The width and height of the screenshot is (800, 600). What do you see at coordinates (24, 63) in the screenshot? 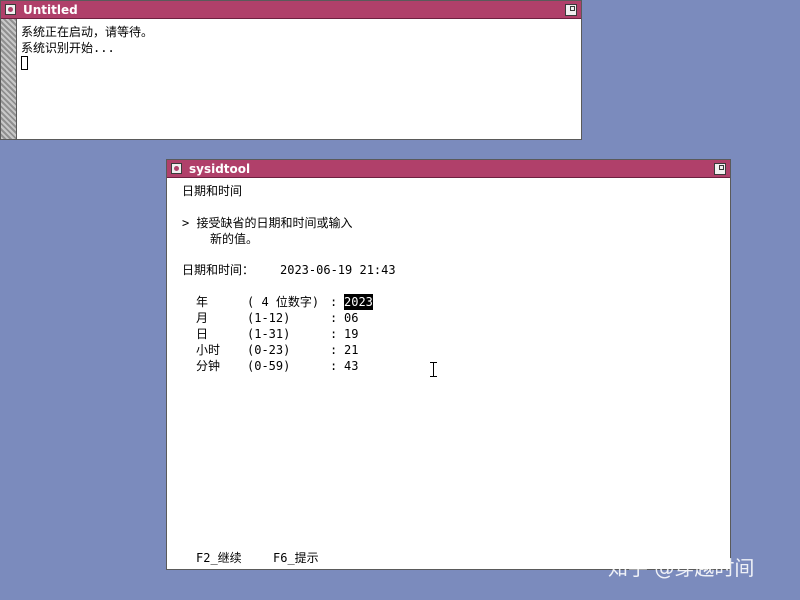
I see `text-cursor-icon` at bounding box center [24, 63].